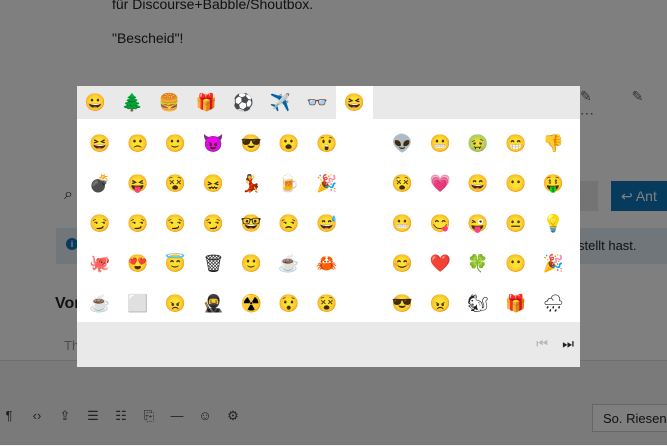  I want to click on tab-activity: ⚽, so click(243, 102).